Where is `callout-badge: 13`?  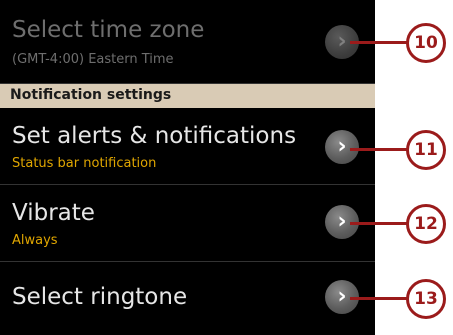 callout-badge: 13 is located at coordinates (426, 299).